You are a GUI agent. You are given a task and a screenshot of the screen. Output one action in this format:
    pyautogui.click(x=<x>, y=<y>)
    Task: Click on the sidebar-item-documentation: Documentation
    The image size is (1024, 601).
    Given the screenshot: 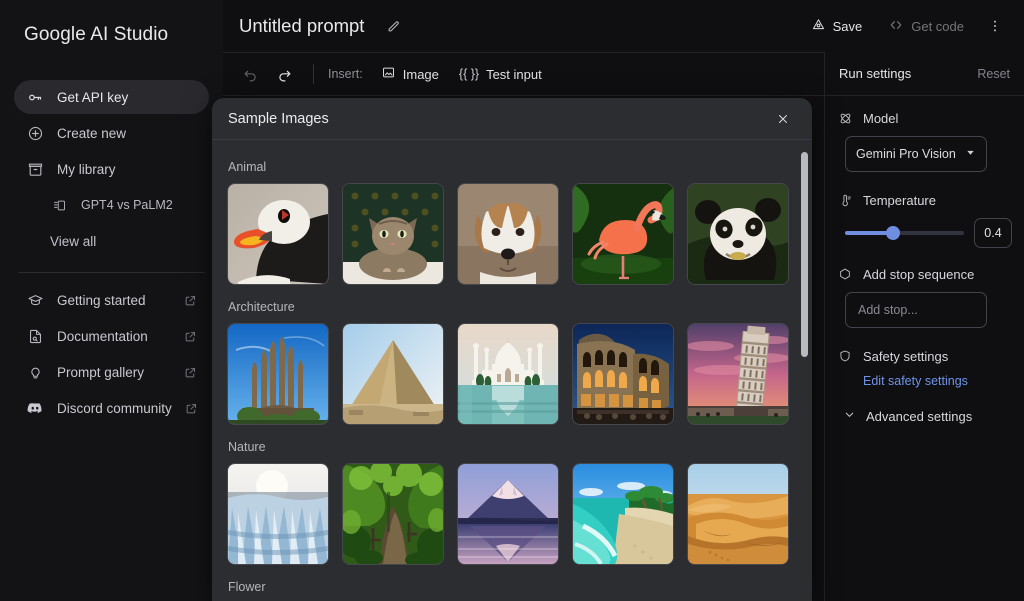 What is the action you would take?
    pyautogui.click(x=111, y=336)
    